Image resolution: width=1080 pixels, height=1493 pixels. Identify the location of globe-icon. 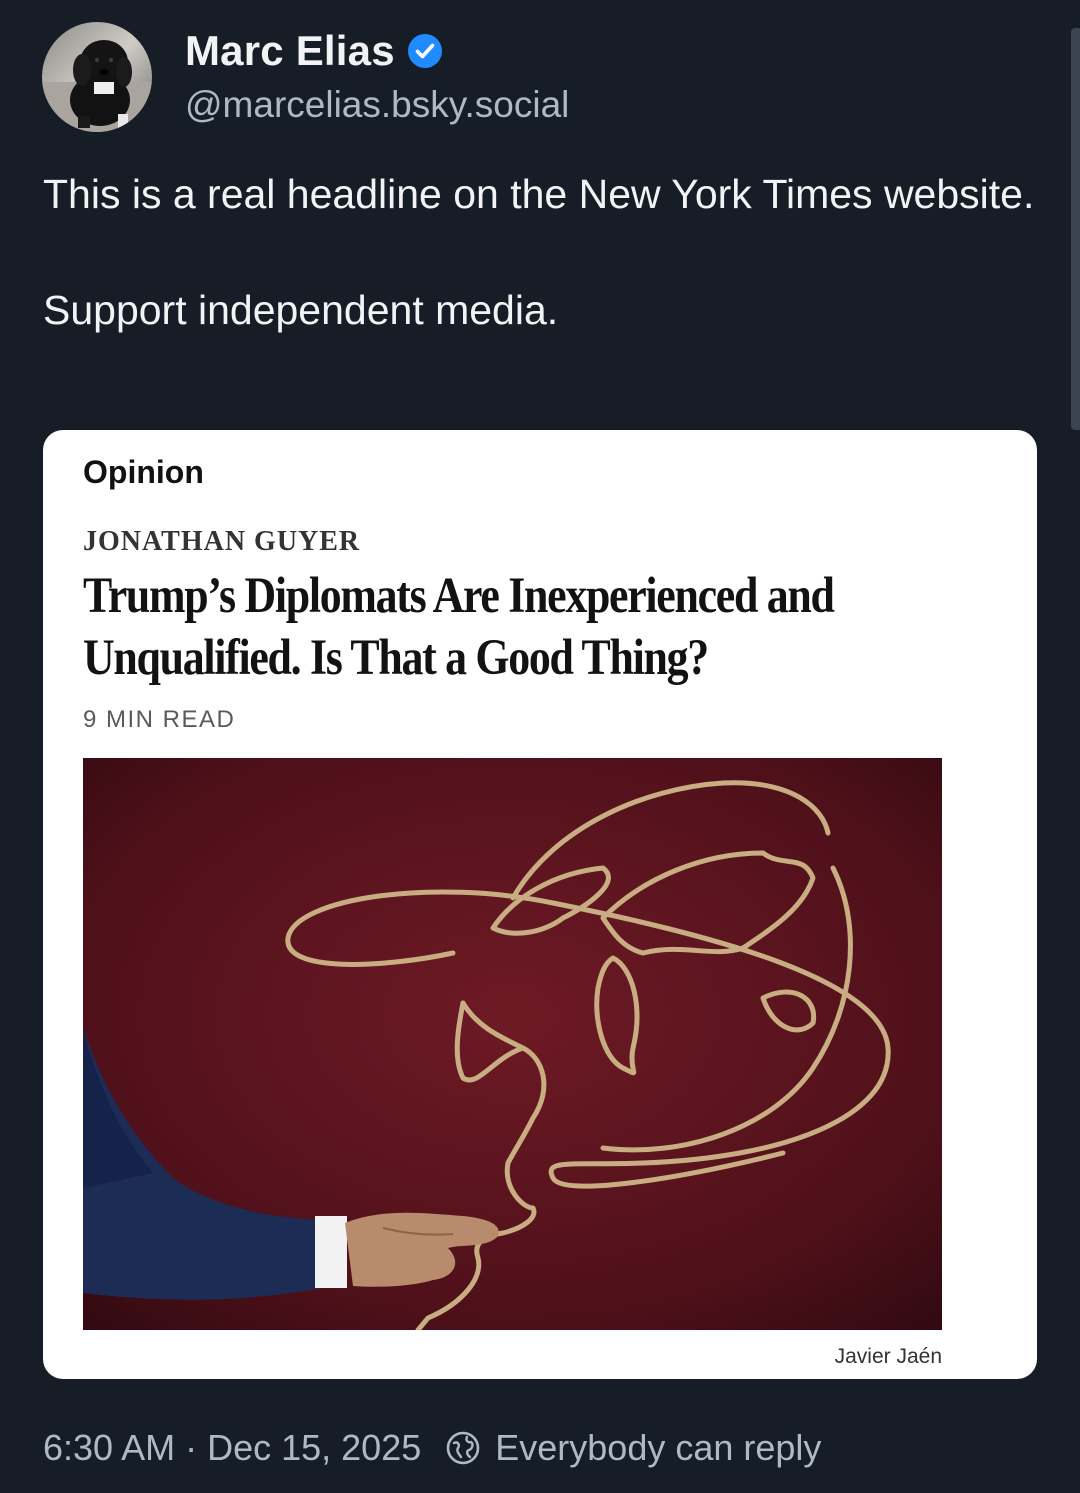
(463, 1448).